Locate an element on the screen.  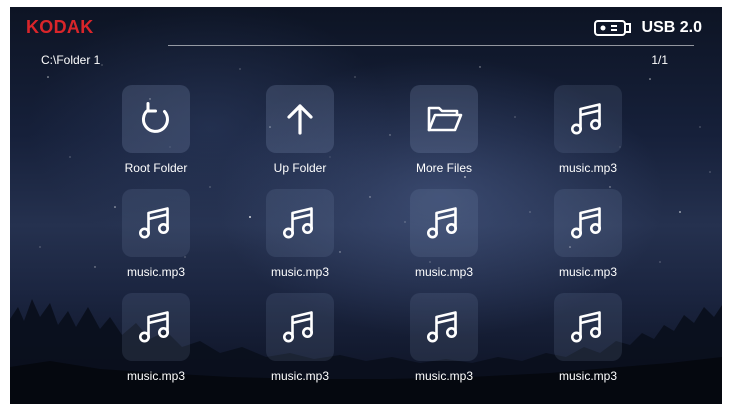
file-label: More Files is located at coordinates (443, 168).